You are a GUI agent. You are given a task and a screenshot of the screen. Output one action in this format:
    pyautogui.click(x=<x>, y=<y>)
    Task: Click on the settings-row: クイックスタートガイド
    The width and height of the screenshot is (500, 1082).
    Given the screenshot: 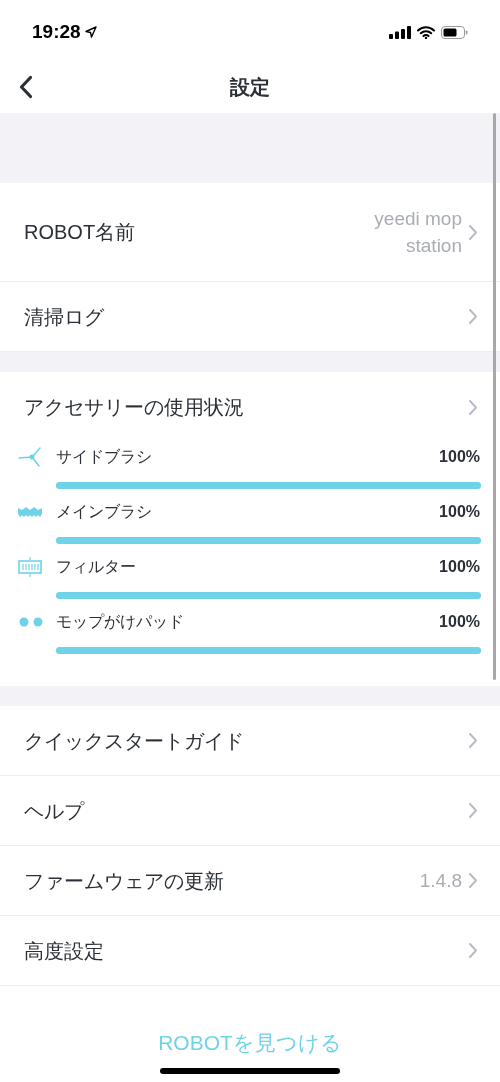 What is the action you would take?
    pyautogui.click(x=250, y=741)
    